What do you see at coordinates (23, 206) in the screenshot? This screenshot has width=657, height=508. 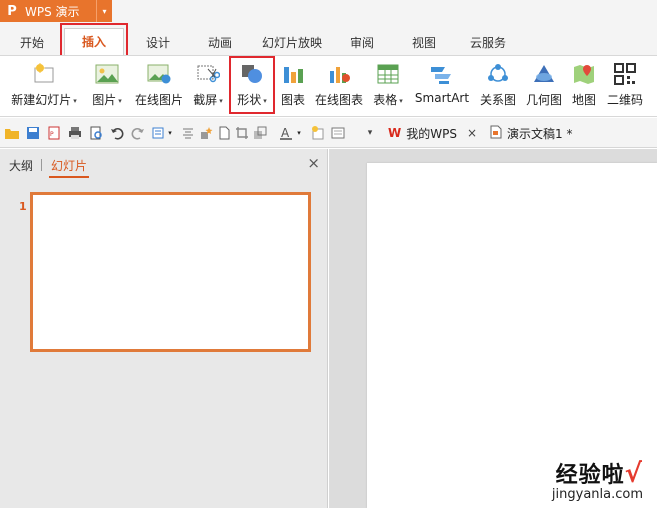 I see `slide-number: 1` at bounding box center [23, 206].